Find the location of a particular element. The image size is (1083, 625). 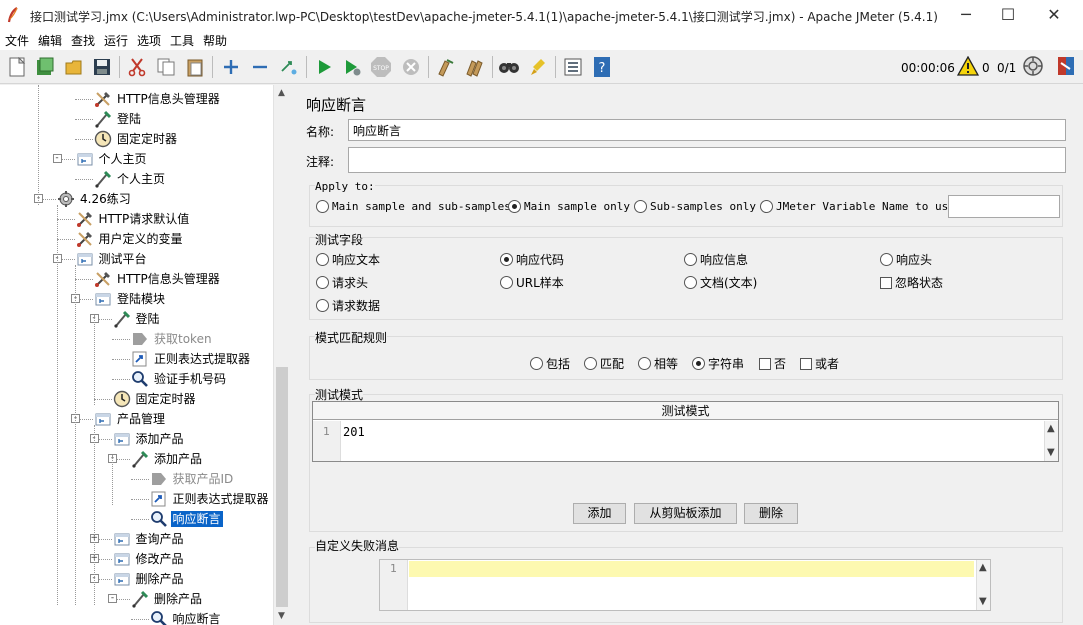

tree-item: 登陆模块 is located at coordinates (130, 299).